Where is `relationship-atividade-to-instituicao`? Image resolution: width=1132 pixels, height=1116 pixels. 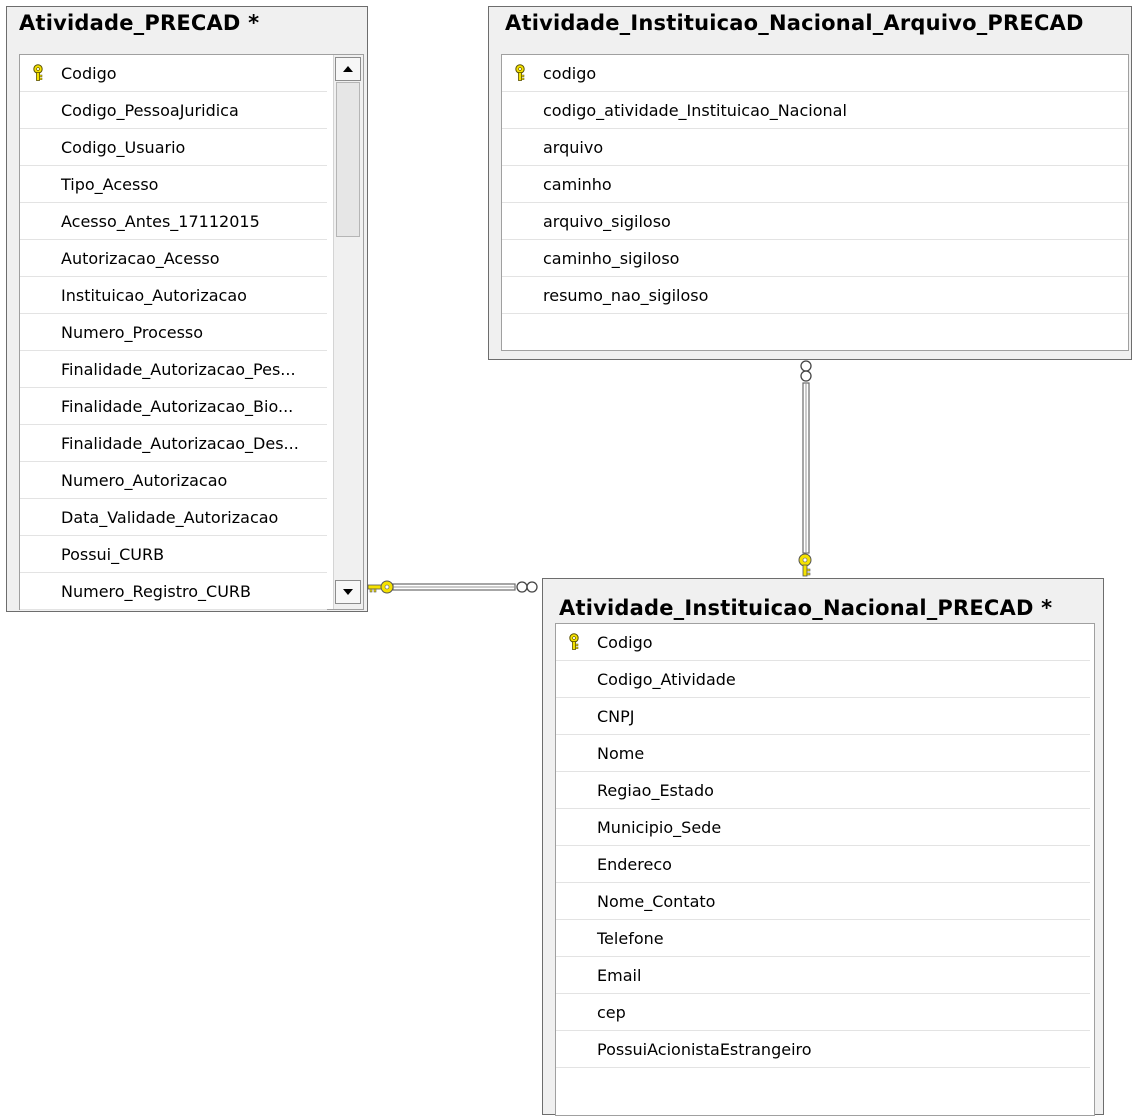
relationship-atividade-to-instituicao is located at coordinates (454, 587).